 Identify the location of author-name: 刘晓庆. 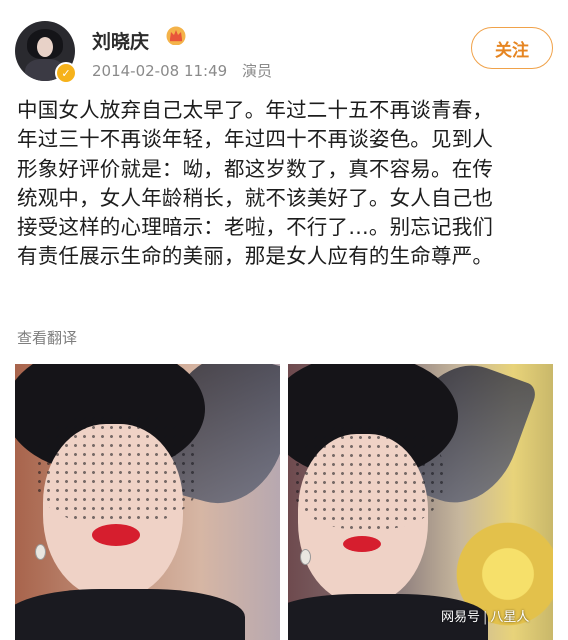
(120, 40).